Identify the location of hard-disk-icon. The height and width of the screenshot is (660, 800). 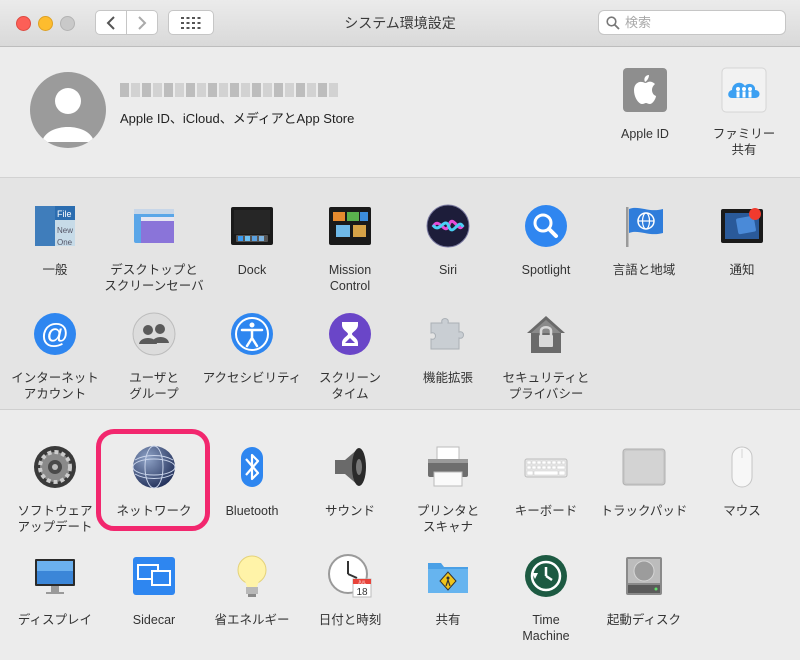
(644, 576).